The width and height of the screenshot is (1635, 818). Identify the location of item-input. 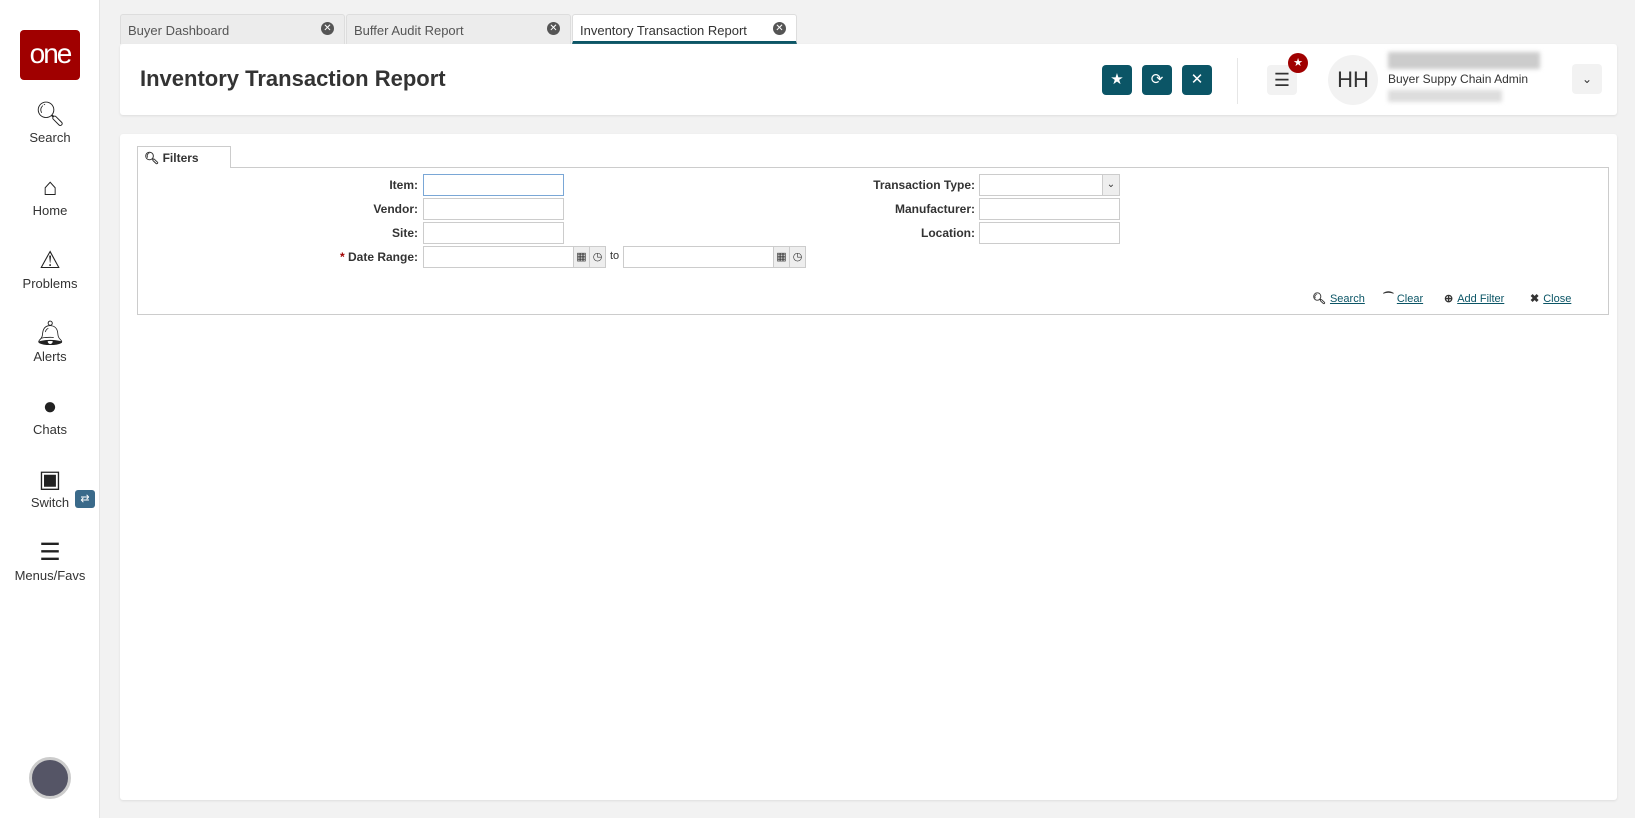
(493, 185).